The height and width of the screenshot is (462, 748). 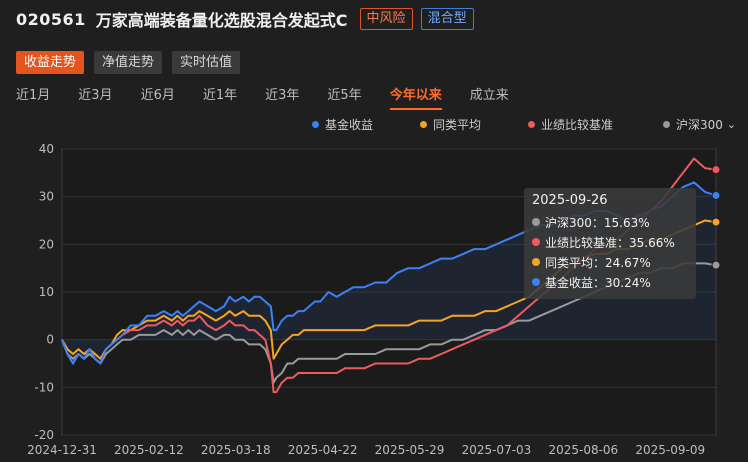 I want to click on x-tick-label: 2025-03-18, so click(x=236, y=450).